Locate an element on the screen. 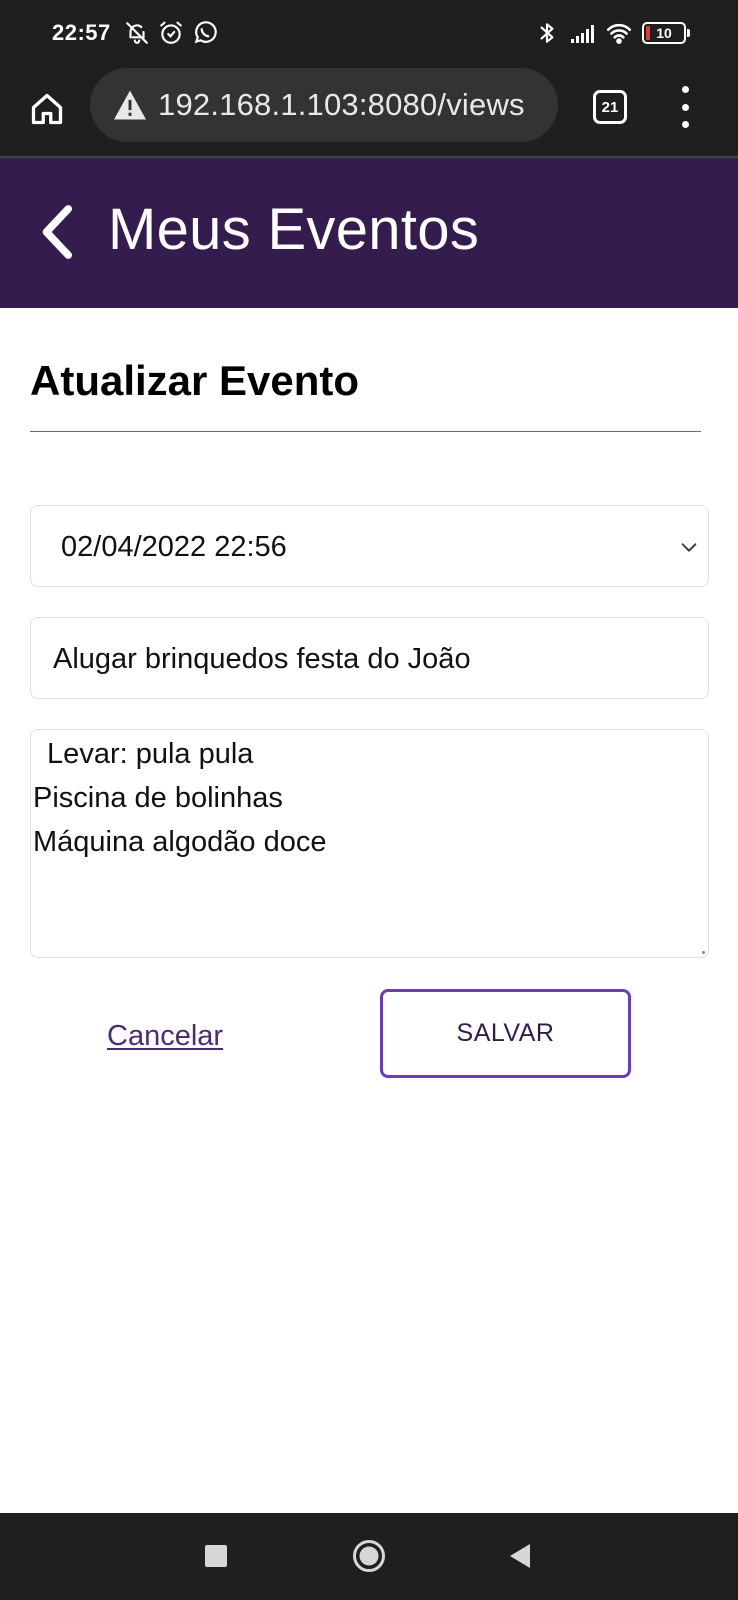 The width and height of the screenshot is (738, 1600). address-bar: 192.168.1.103:8080/views is located at coordinates (324, 105).